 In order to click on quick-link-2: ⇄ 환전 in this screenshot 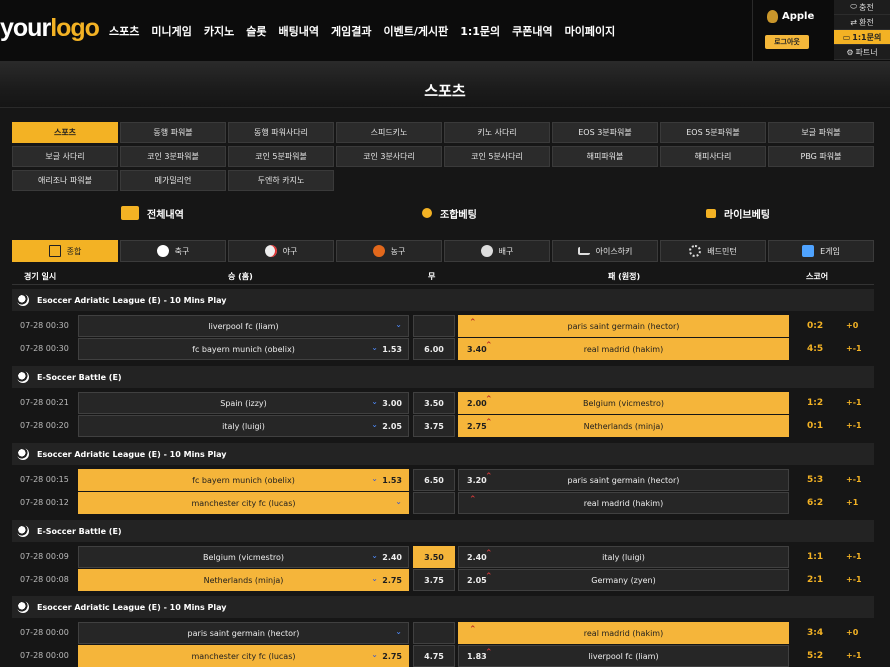, I will do `click(862, 22)`.